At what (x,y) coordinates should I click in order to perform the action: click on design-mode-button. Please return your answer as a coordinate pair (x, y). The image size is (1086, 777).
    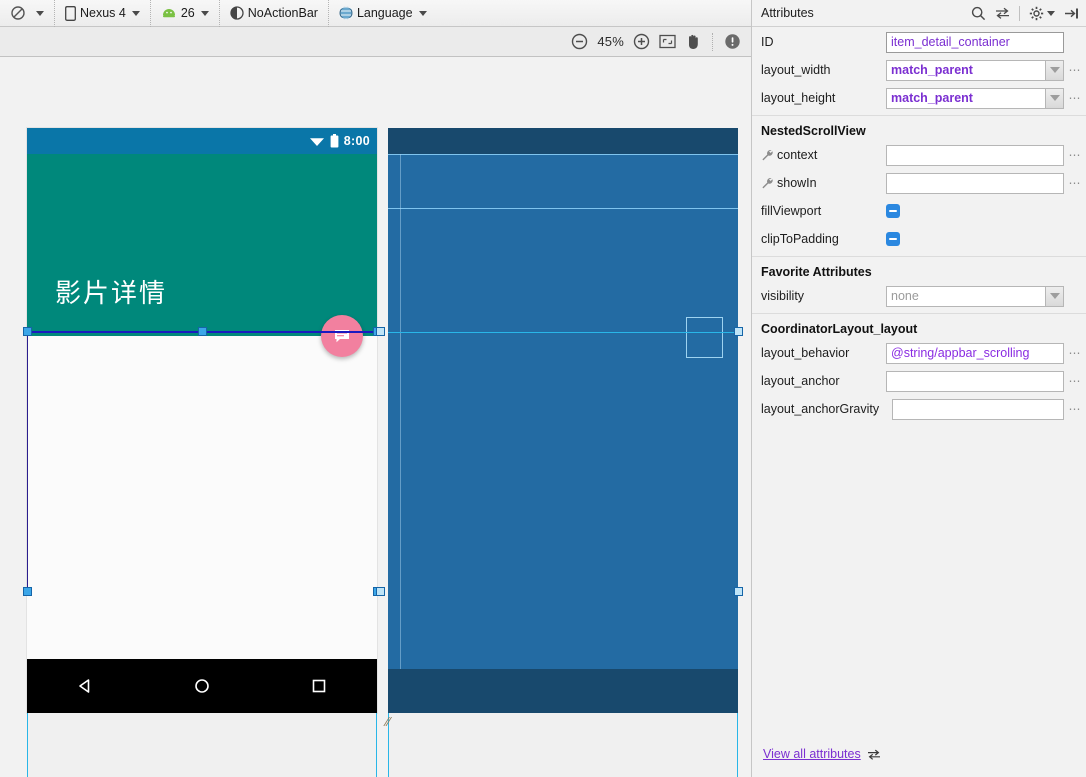
    Looking at the image, I should click on (18, 13).